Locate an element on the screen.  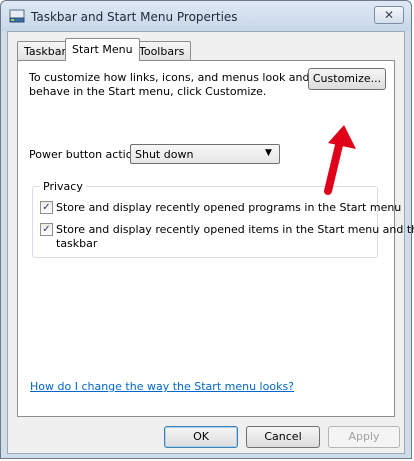
store-items-checkbox: ✓ is located at coordinates (46, 229).